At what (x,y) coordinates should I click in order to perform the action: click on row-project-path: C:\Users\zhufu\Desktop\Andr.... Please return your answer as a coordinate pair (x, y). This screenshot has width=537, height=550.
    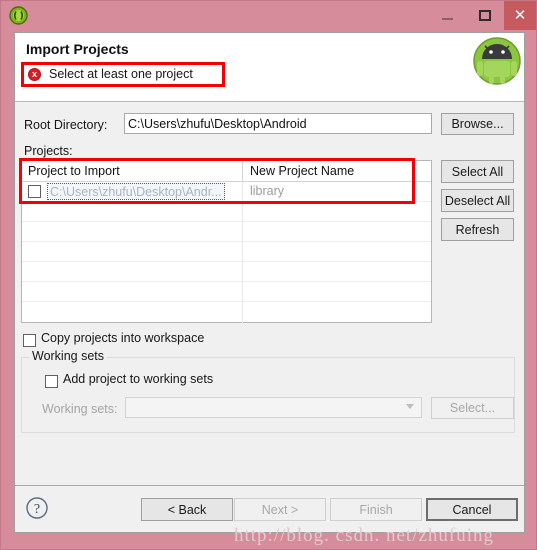
    Looking at the image, I should click on (136, 191).